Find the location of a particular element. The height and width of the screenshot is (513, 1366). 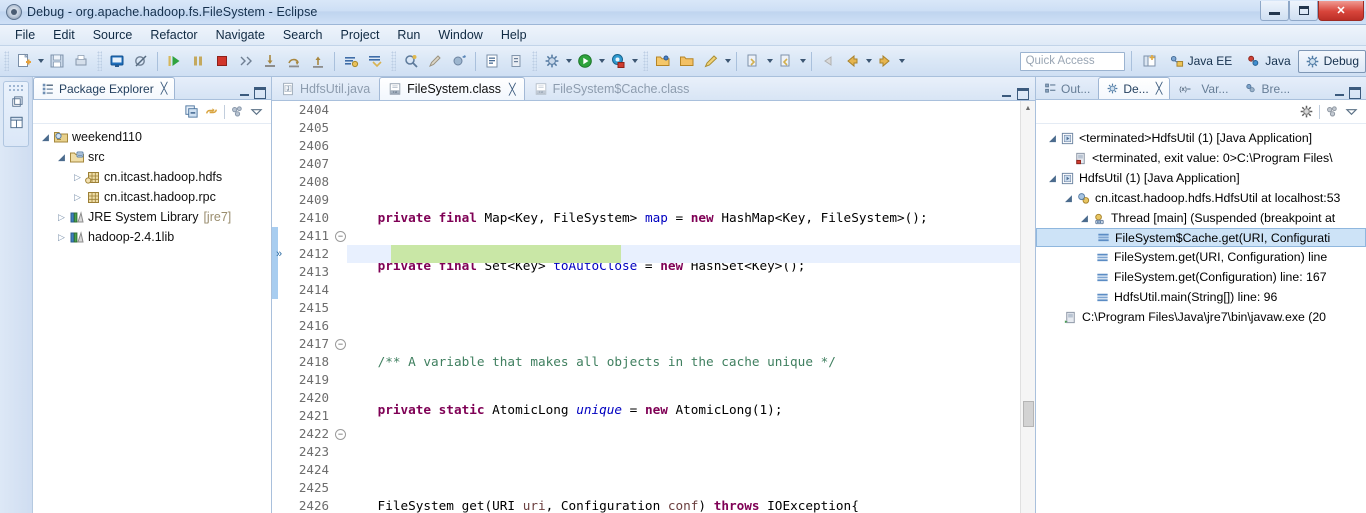

terminate-icon is located at coordinates (222, 61).